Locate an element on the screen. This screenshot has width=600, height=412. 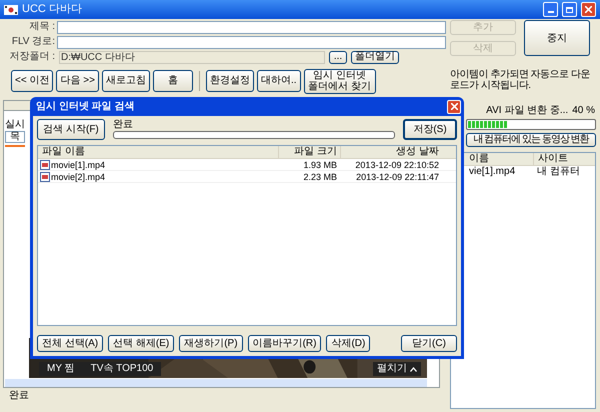
toolbar-button: << 이전 is located at coordinates (32, 81).